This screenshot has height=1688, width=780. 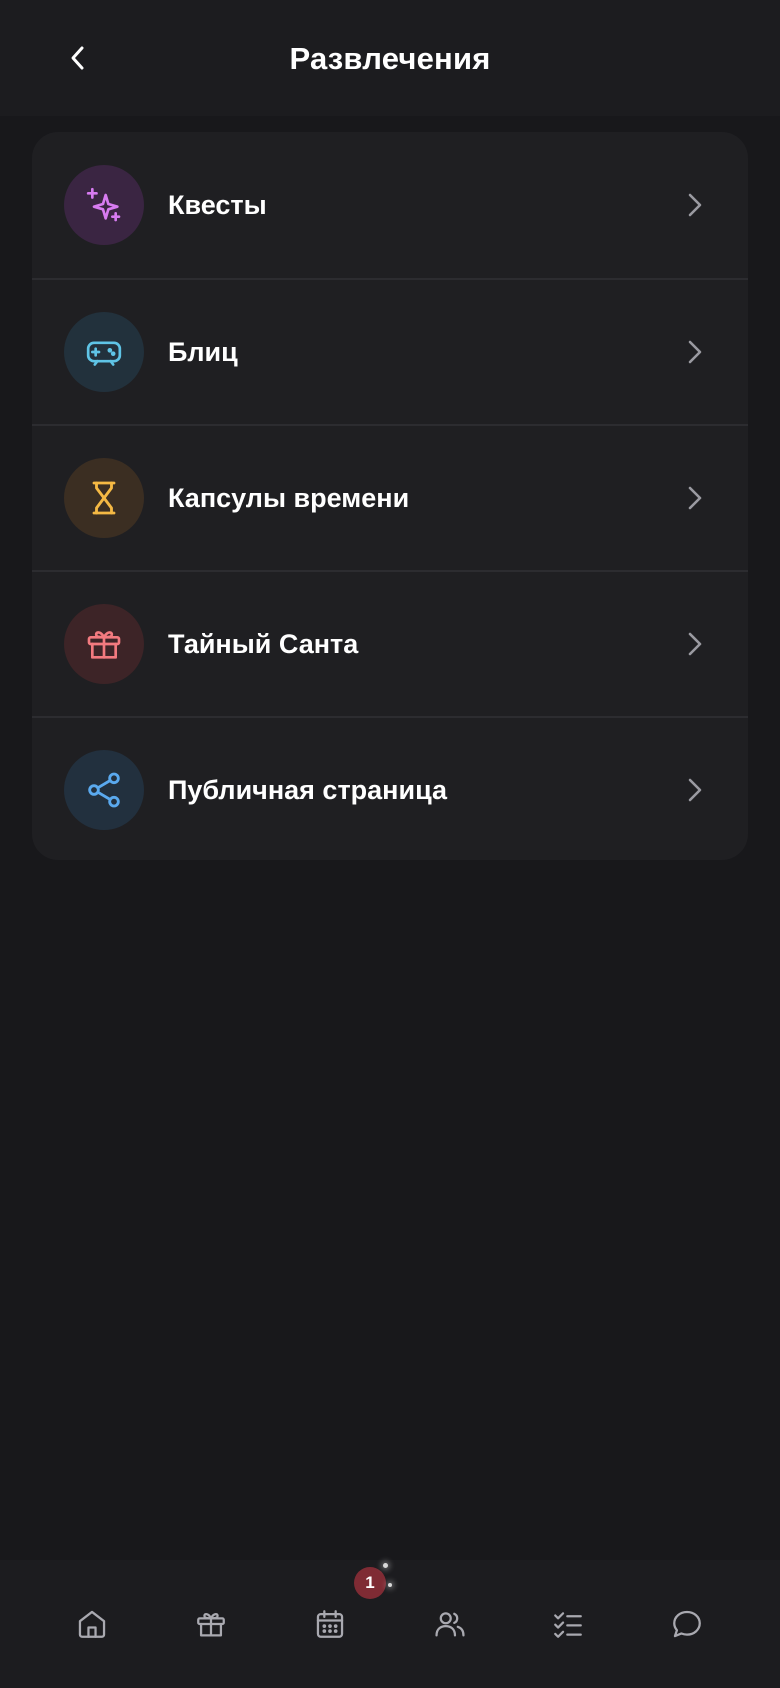 I want to click on menu-item-label: Публичная страница, so click(x=308, y=789).